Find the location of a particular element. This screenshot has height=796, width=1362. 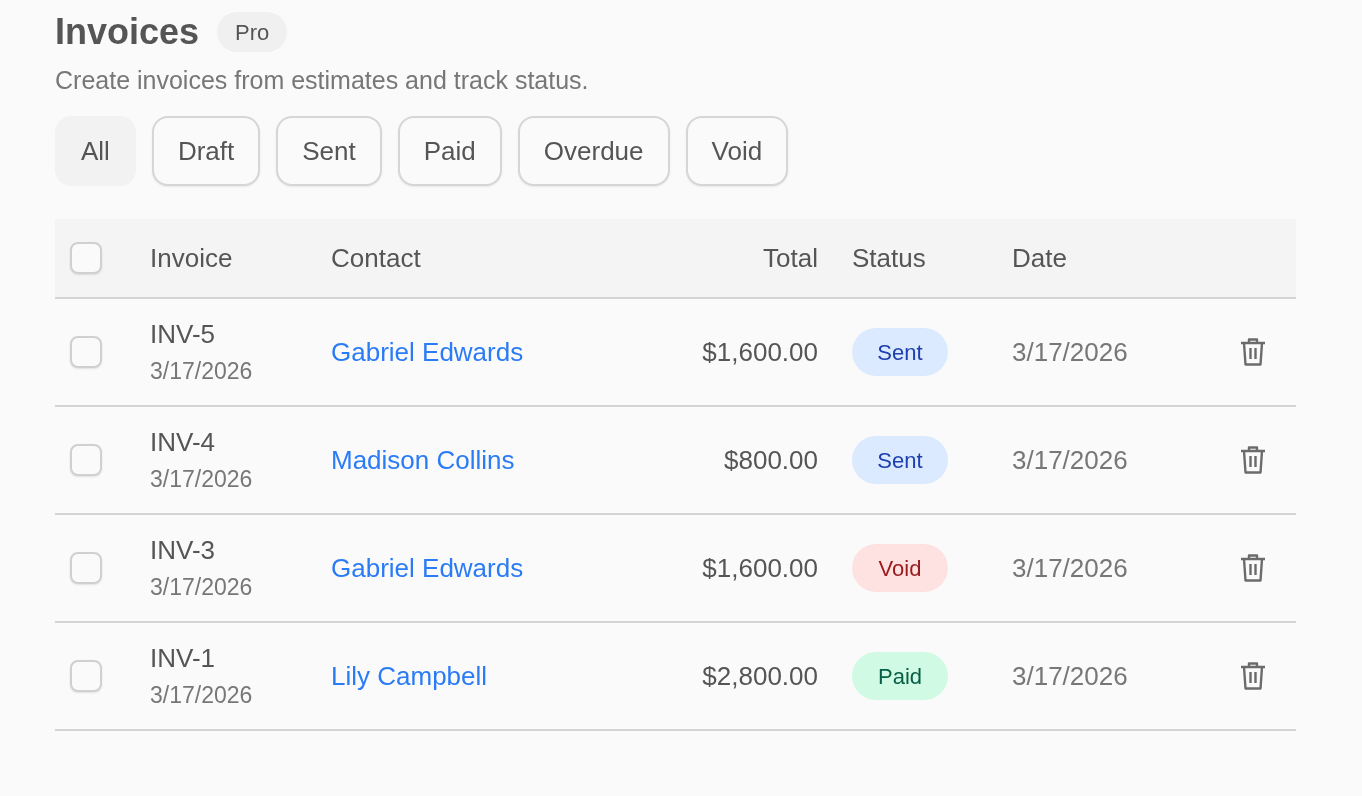

filter-tab: Void is located at coordinates (737, 151).